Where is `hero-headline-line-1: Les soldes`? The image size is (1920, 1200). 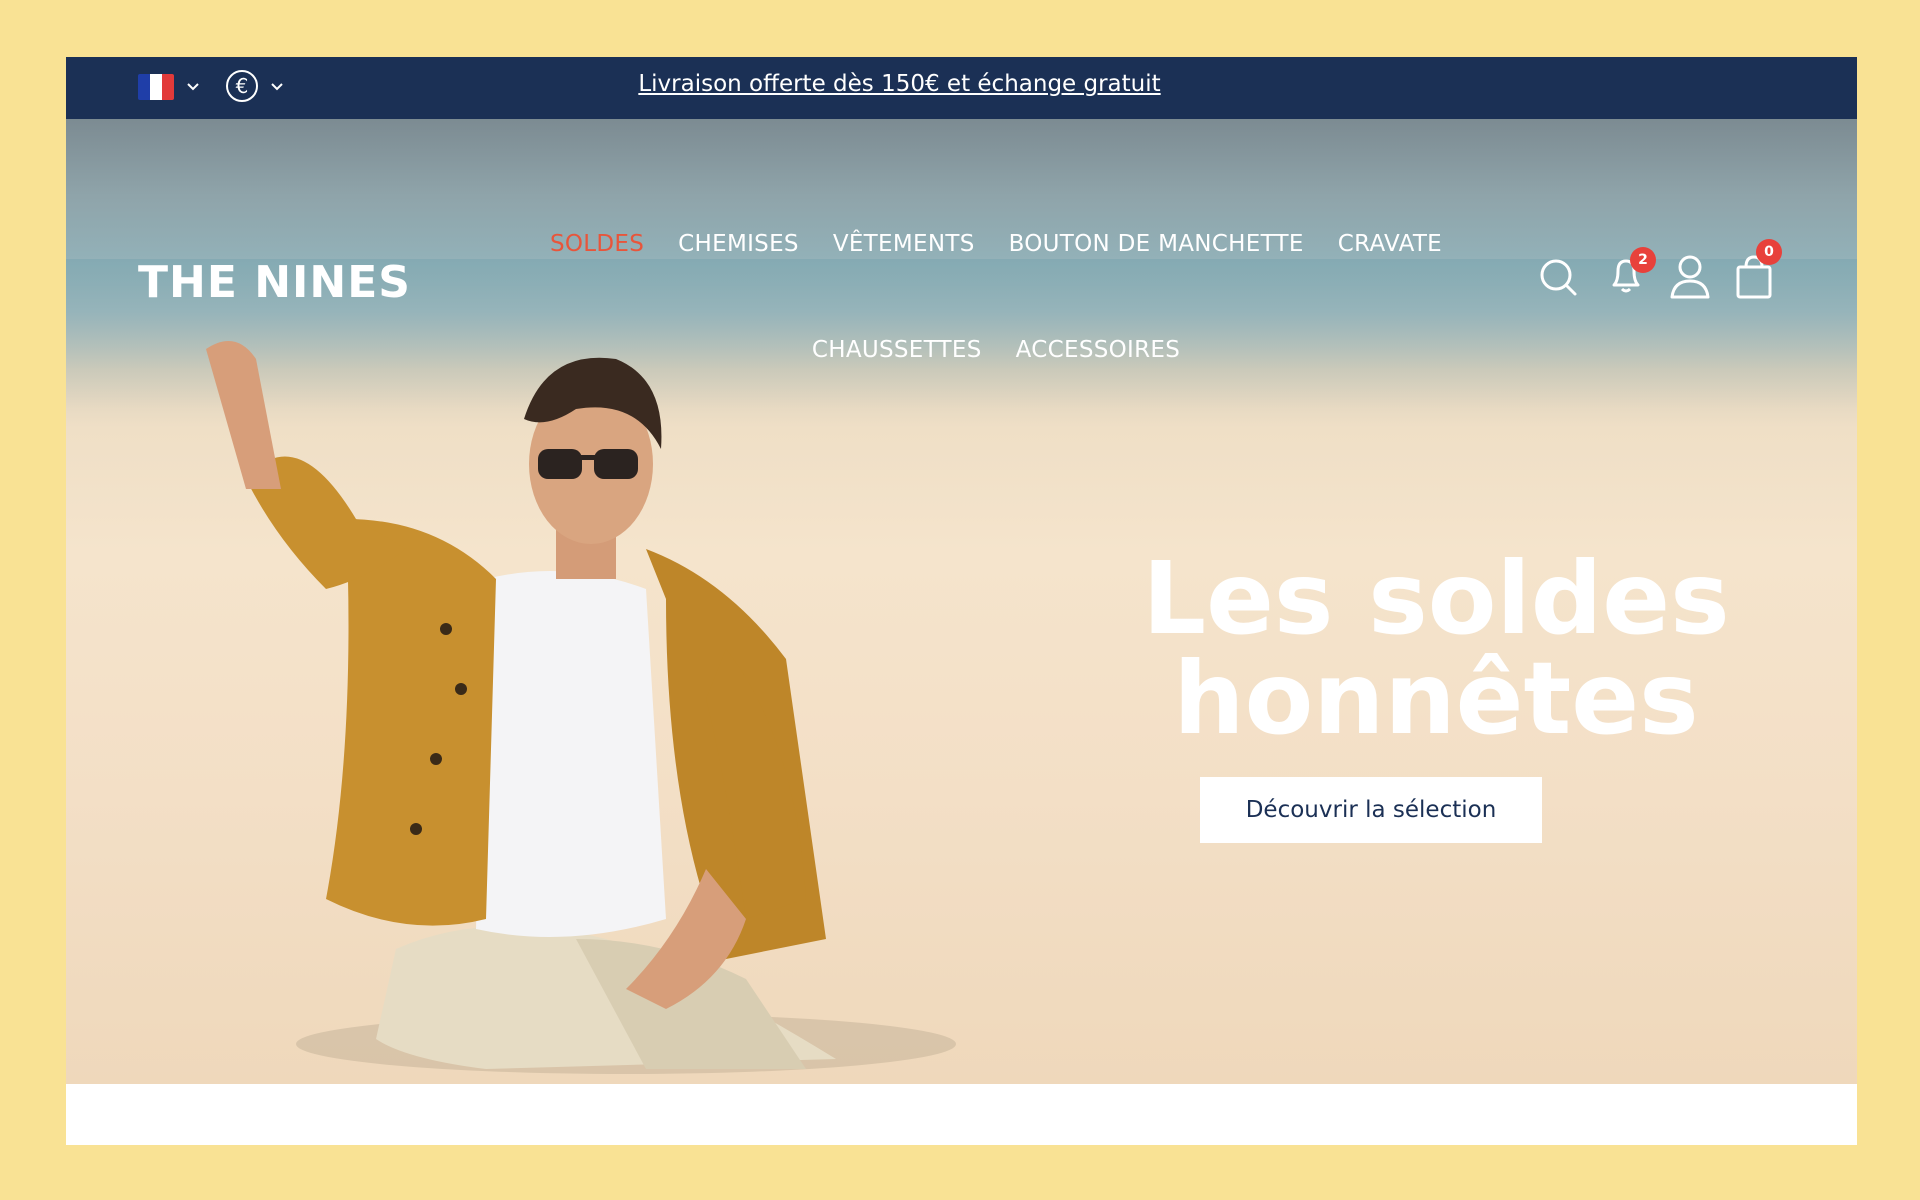 hero-headline-line-1: Les soldes is located at coordinates (1436, 598).